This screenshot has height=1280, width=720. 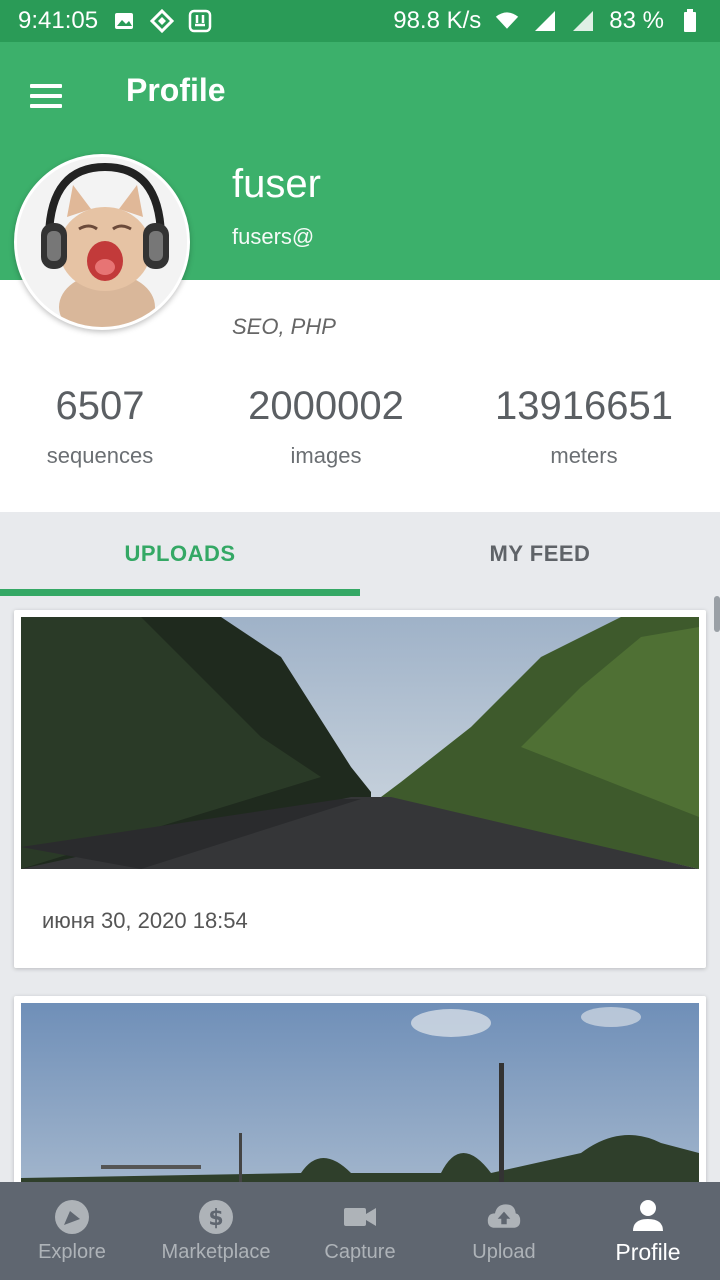 I want to click on nav-label: Marketplace, so click(x=216, y=1251).